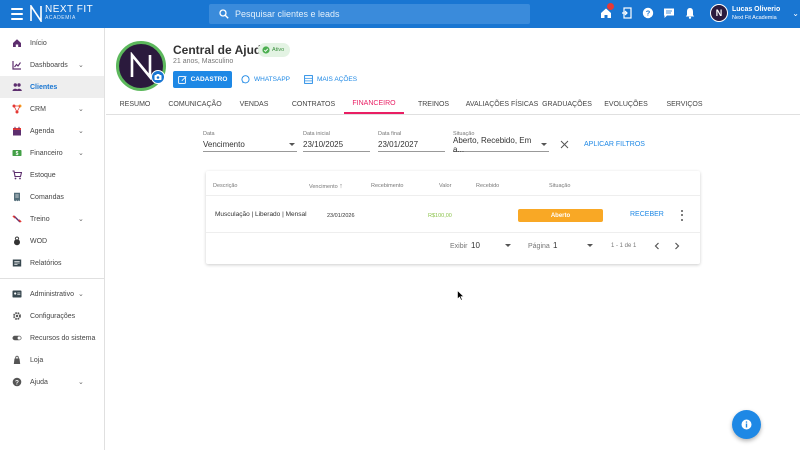 The image size is (800, 450). Describe the element at coordinates (657, 246) in the screenshot. I see `chevron-left-icon` at that location.